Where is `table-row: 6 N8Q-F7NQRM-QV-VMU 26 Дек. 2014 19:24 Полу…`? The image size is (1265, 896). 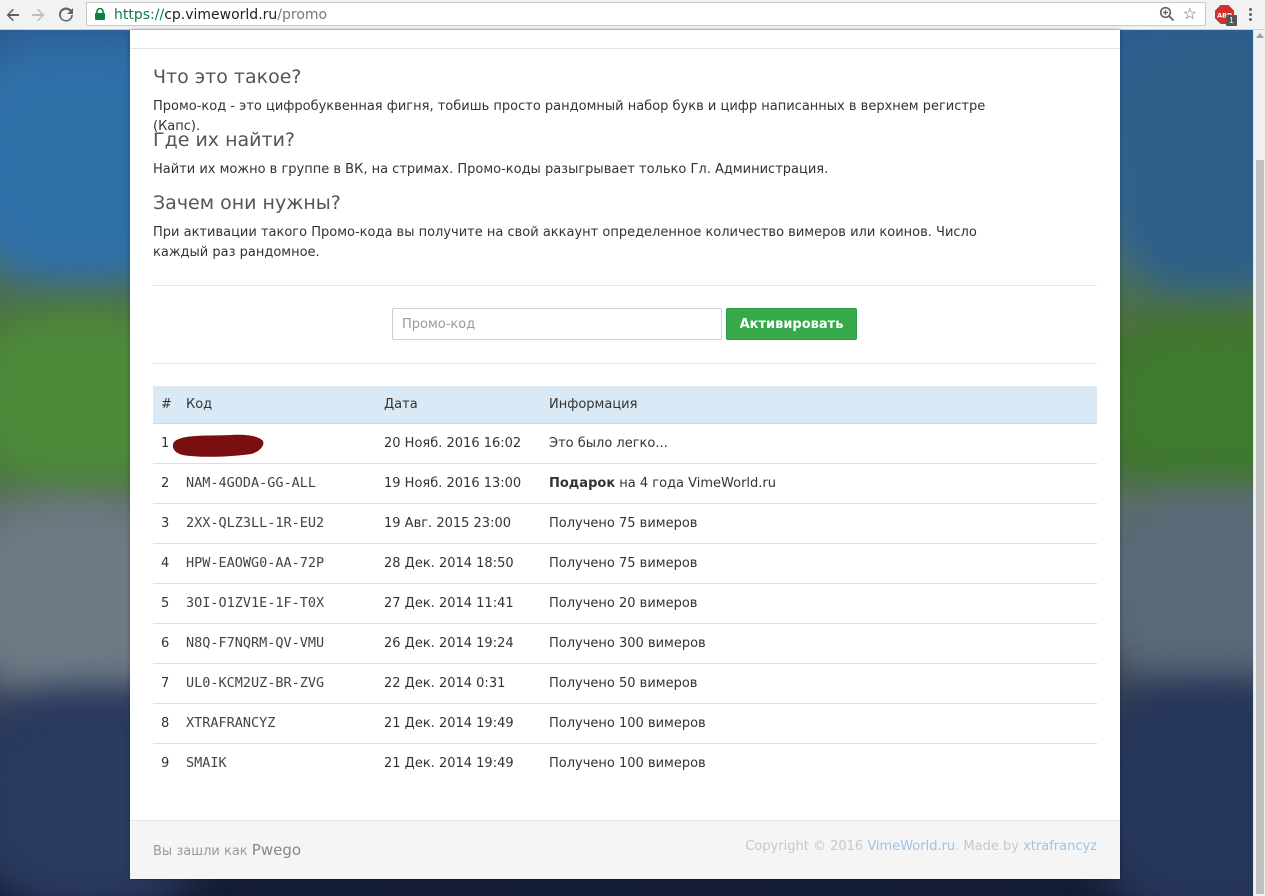
table-row: 6 N8Q-F7NQRM-QV-VMU 26 Дек. 2014 19:24 Полу… is located at coordinates (625, 644).